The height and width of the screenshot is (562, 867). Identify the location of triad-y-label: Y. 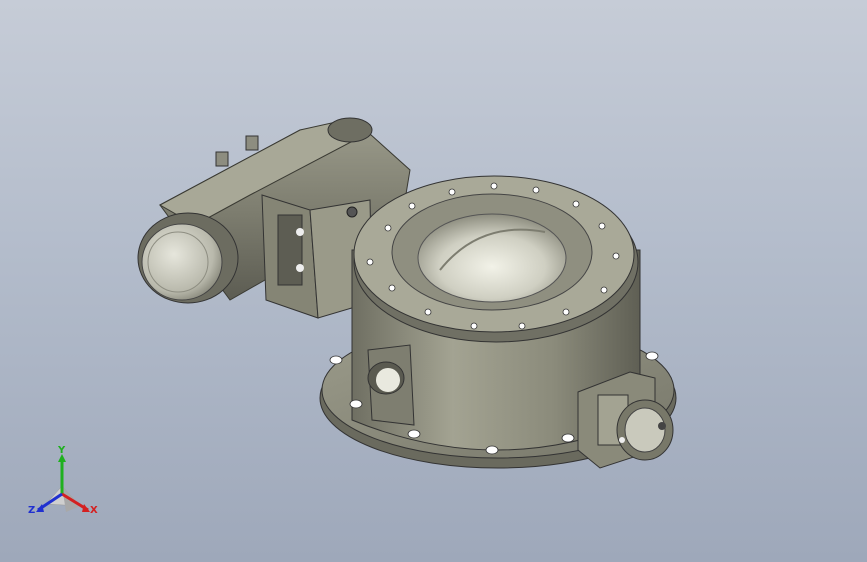
(62, 450).